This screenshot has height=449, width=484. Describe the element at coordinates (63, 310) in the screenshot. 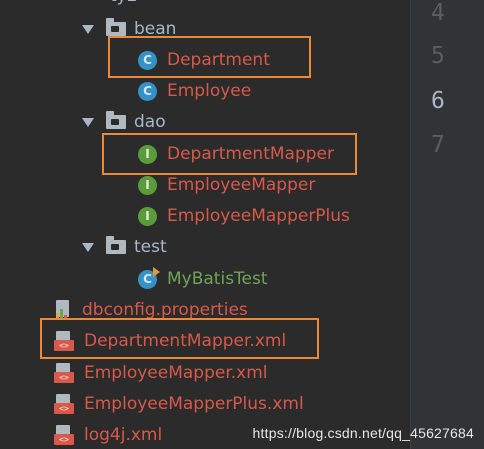

I see `properties-file-icon` at that location.